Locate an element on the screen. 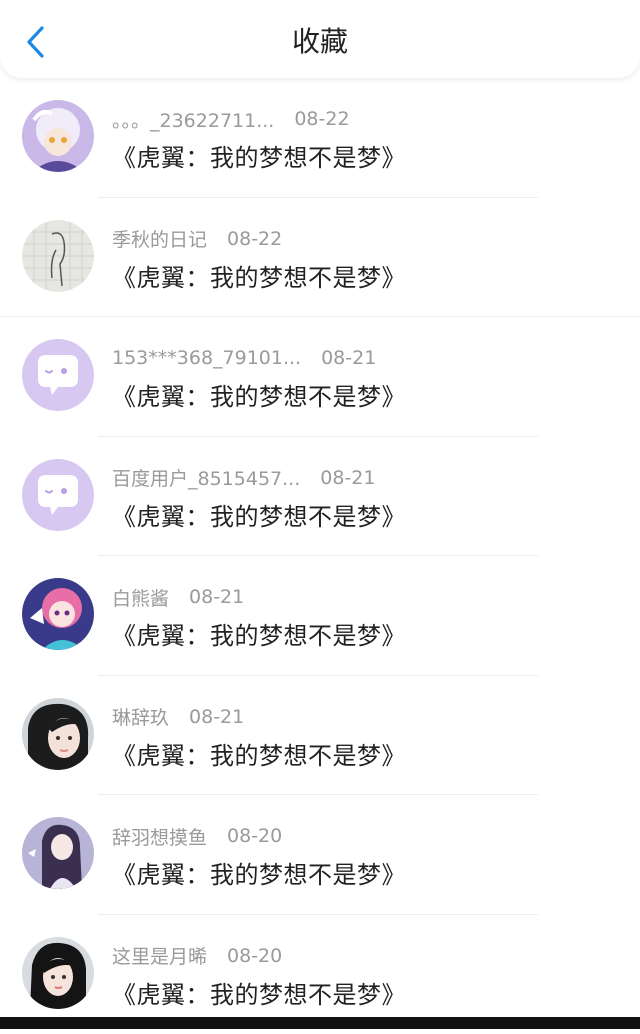 The width and height of the screenshot is (640, 1034). item-meta: 季秋的日记 08-22 is located at coordinates (197, 239).